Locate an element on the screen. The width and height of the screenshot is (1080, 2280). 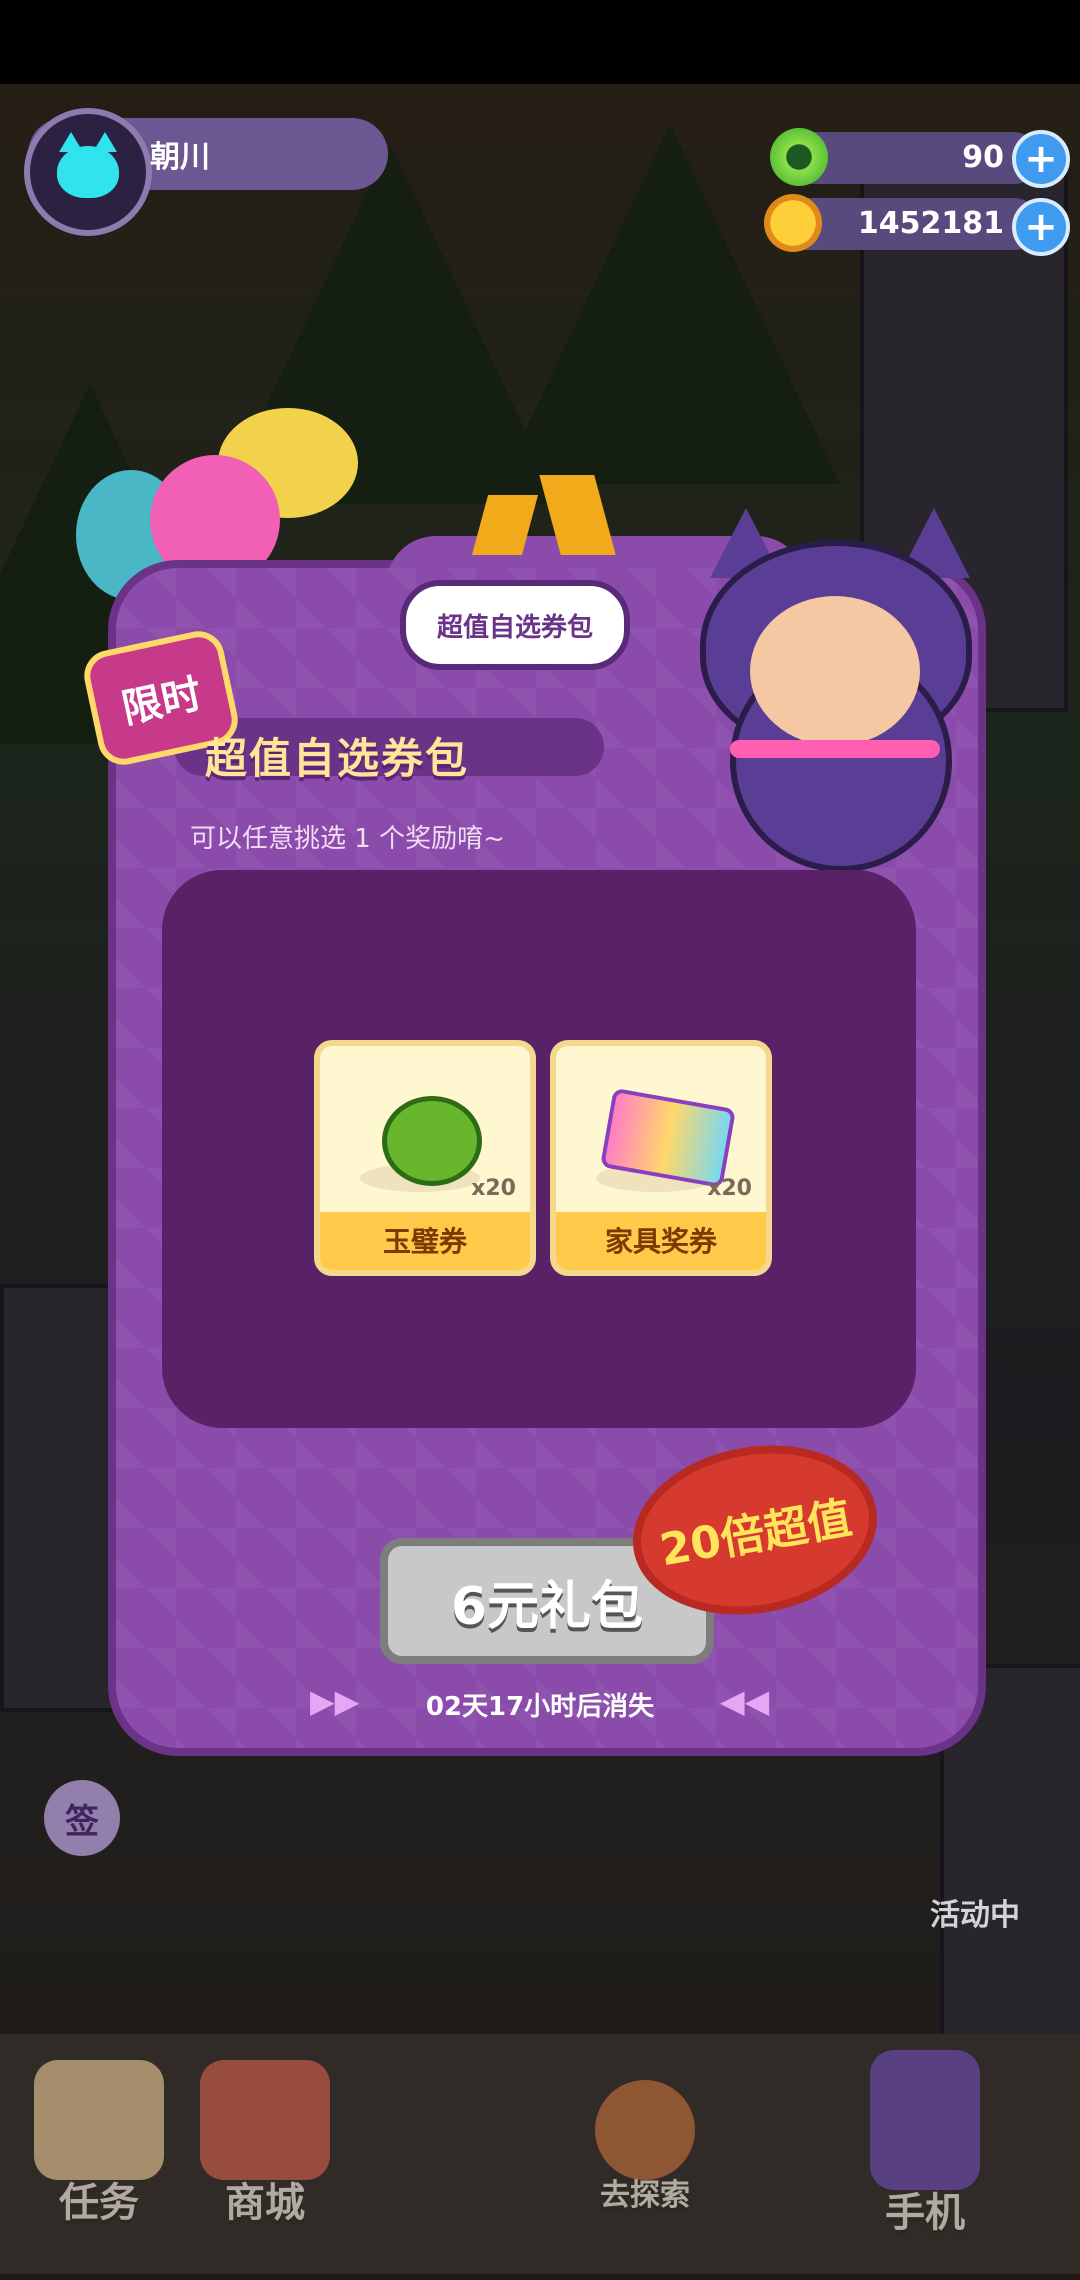
nav-shop: 商城 is located at coordinates (265, 2144).